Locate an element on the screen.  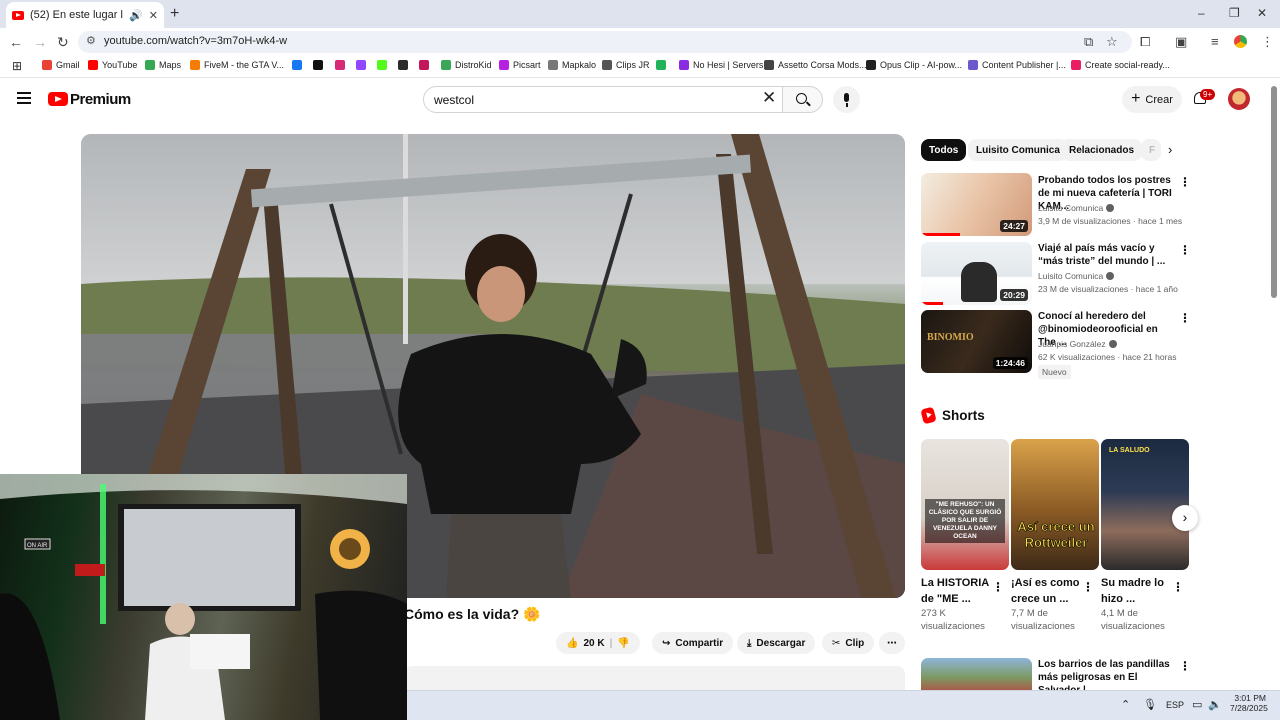
bookmark-item: YouTube is located at coordinates (112, 65).